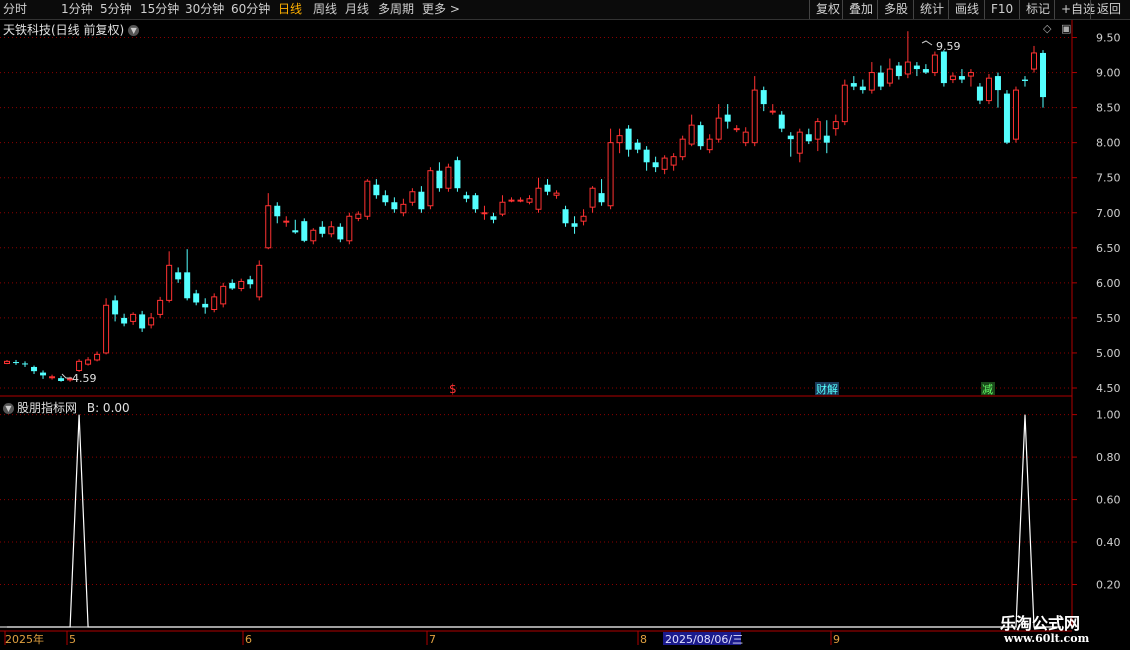  I want to click on price-tick-label: 9.00, so click(1108, 73).